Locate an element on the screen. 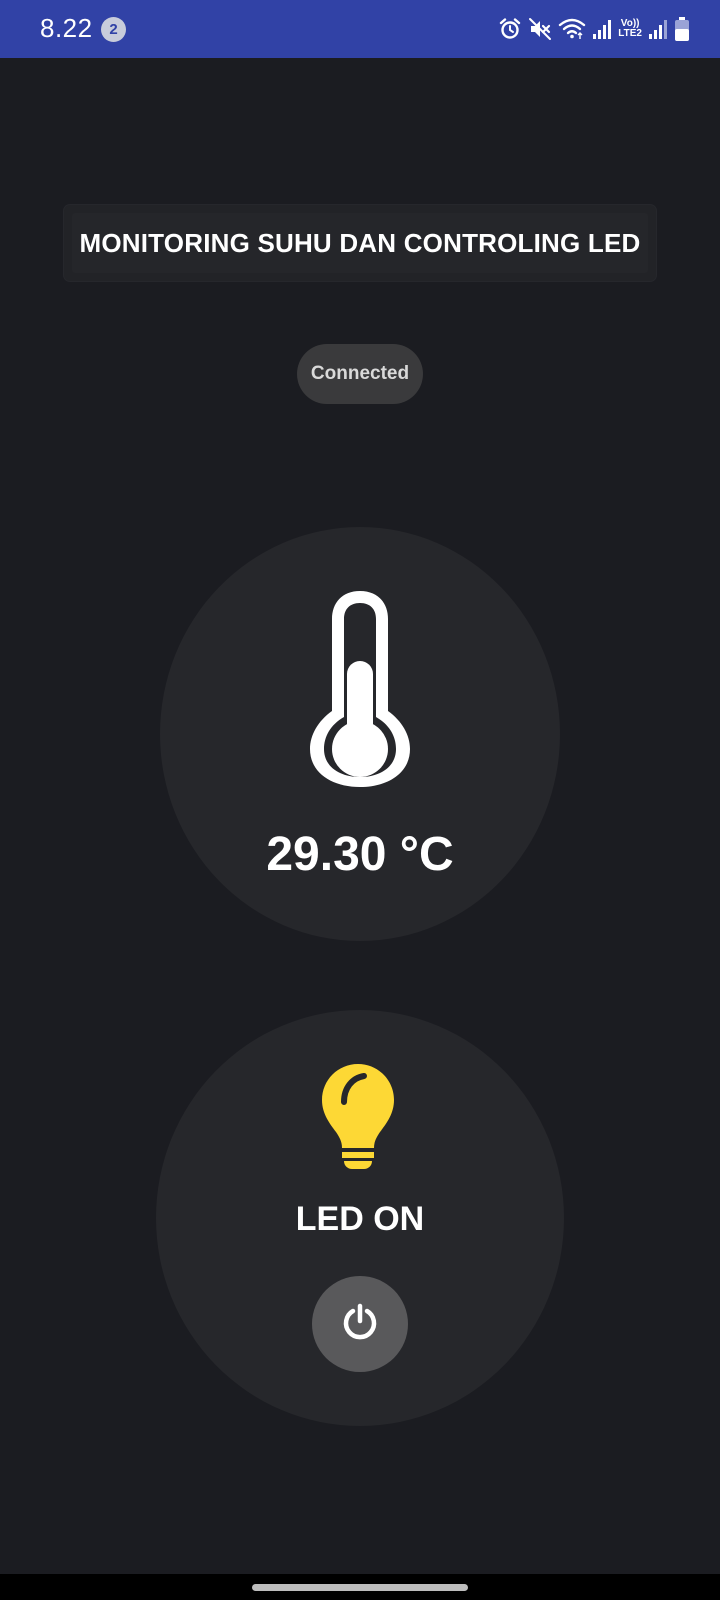 Image resolution: width=720 pixels, height=1600 pixels. volte-icon: Vo)) LTE2 is located at coordinates (630, 29).